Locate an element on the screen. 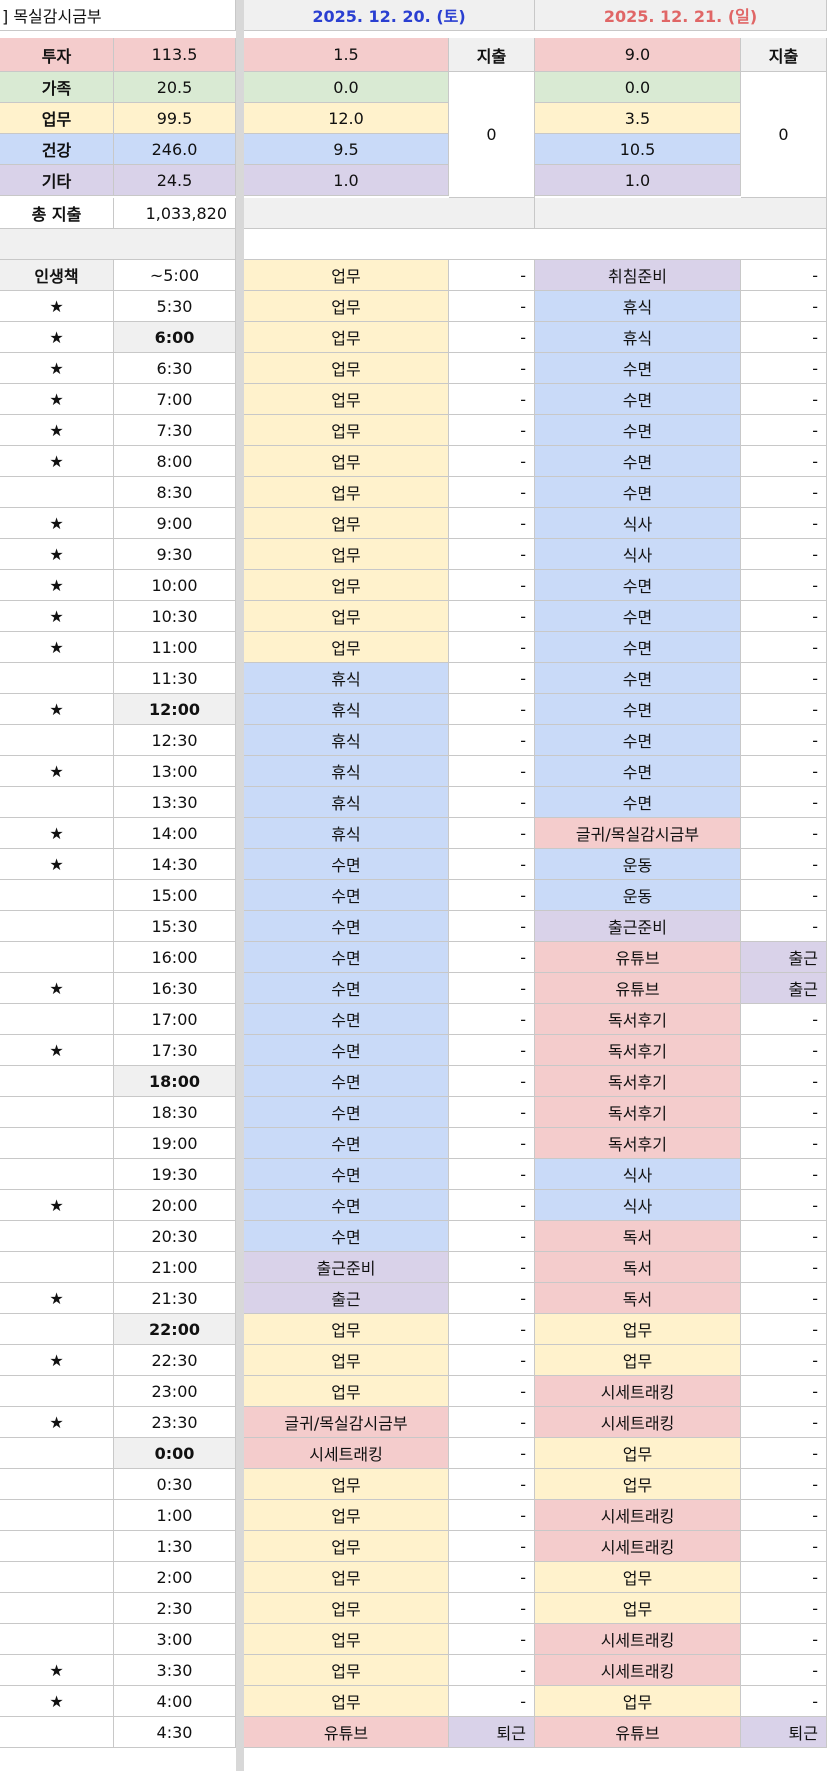  time-slot: 23:30 is located at coordinates (175, 1422).